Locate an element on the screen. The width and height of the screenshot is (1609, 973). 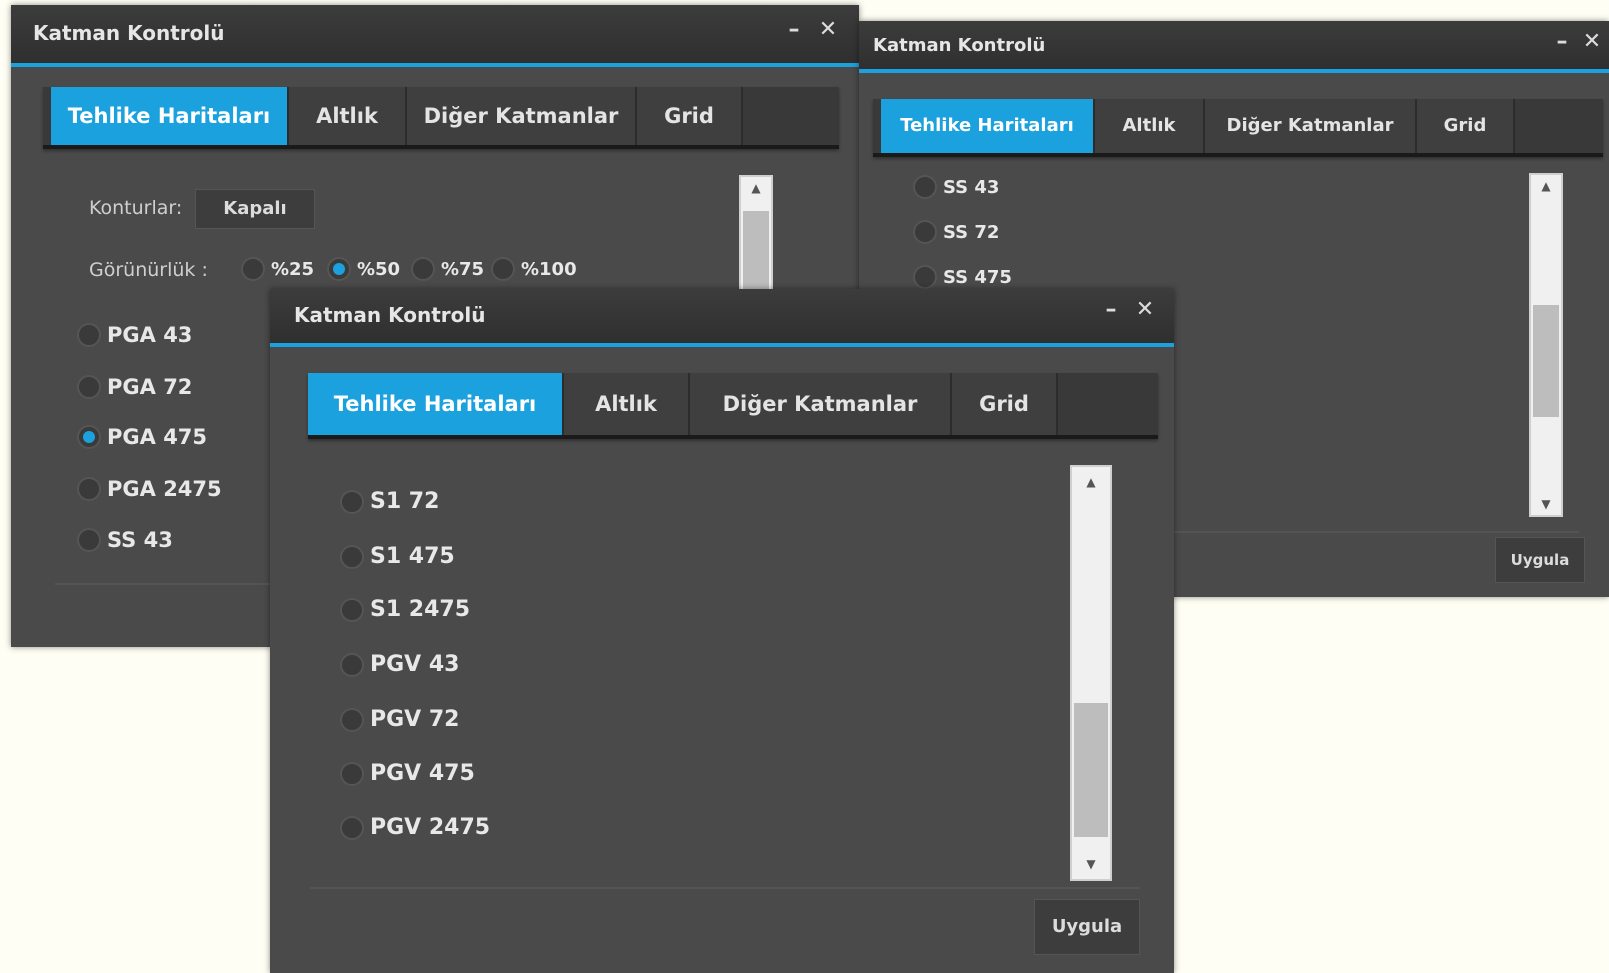
layer-radio-item: PGA 72 is located at coordinates (134, 387).